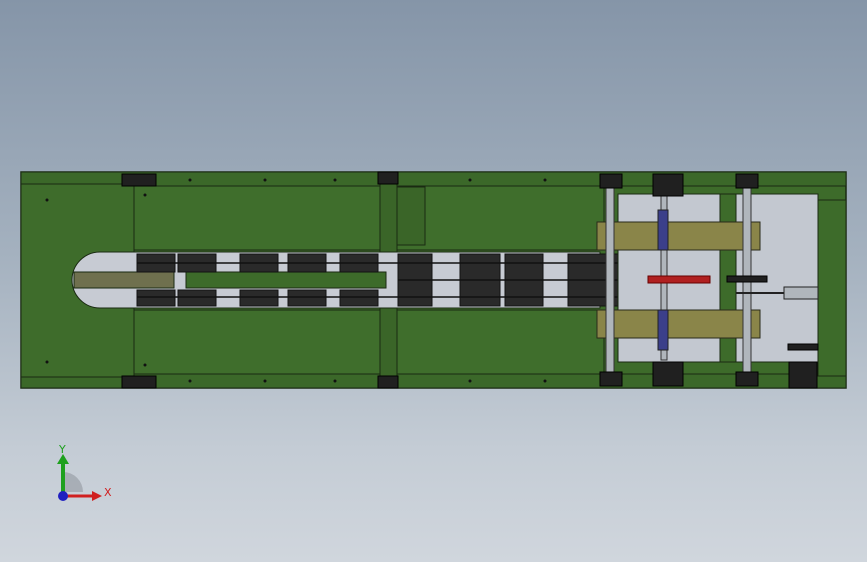 The image size is (867, 562). Describe the element at coordinates (663, 230) in the screenshot. I see `blue-rod-upper` at that location.